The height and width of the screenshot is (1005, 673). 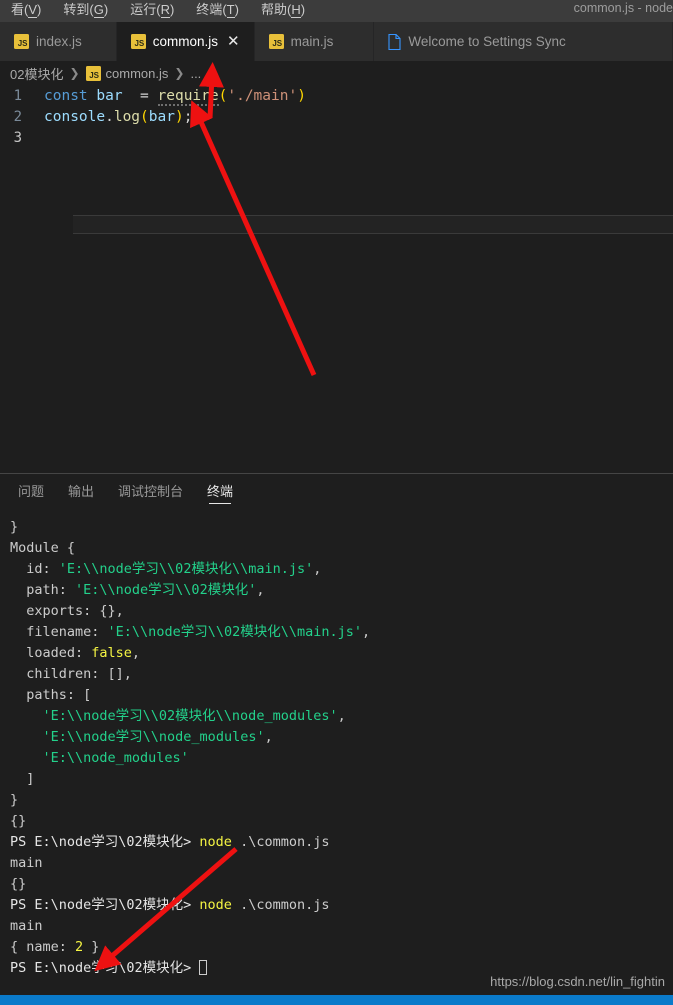 I want to click on panel-tab-bar: 问题 输出 调试控制台 终端, so click(x=336, y=491).